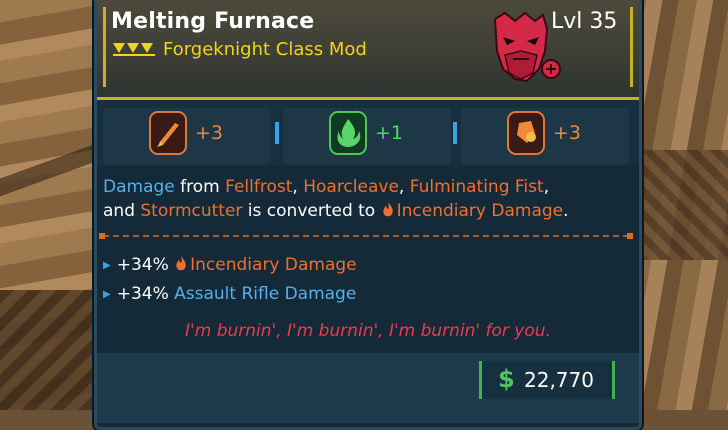 This screenshot has height=430, width=728. What do you see at coordinates (213, 21) in the screenshot?
I see `item-name: Melting Furnace` at bounding box center [213, 21].